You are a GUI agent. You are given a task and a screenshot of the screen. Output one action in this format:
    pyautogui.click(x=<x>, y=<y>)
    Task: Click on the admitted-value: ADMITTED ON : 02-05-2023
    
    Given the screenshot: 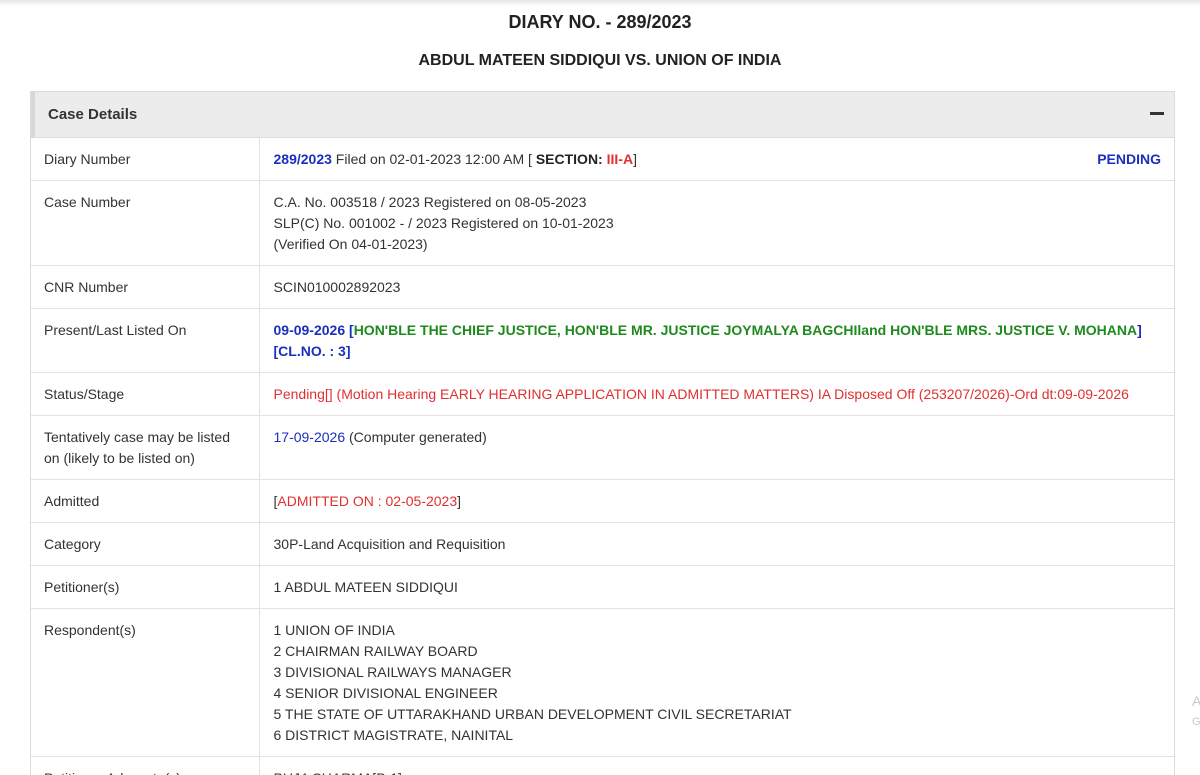 What is the action you would take?
    pyautogui.click(x=367, y=501)
    